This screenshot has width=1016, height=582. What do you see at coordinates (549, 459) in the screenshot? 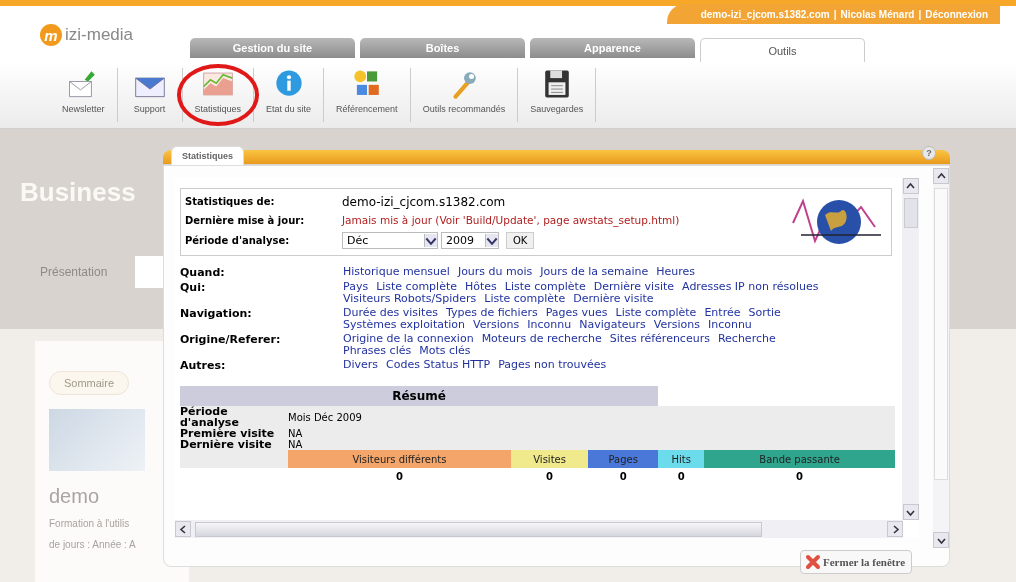
I see `column-header: Visites` at bounding box center [549, 459].